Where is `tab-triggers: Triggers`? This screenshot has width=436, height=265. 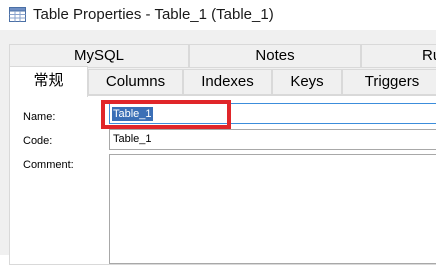 tab-triggers: Triggers is located at coordinates (389, 82).